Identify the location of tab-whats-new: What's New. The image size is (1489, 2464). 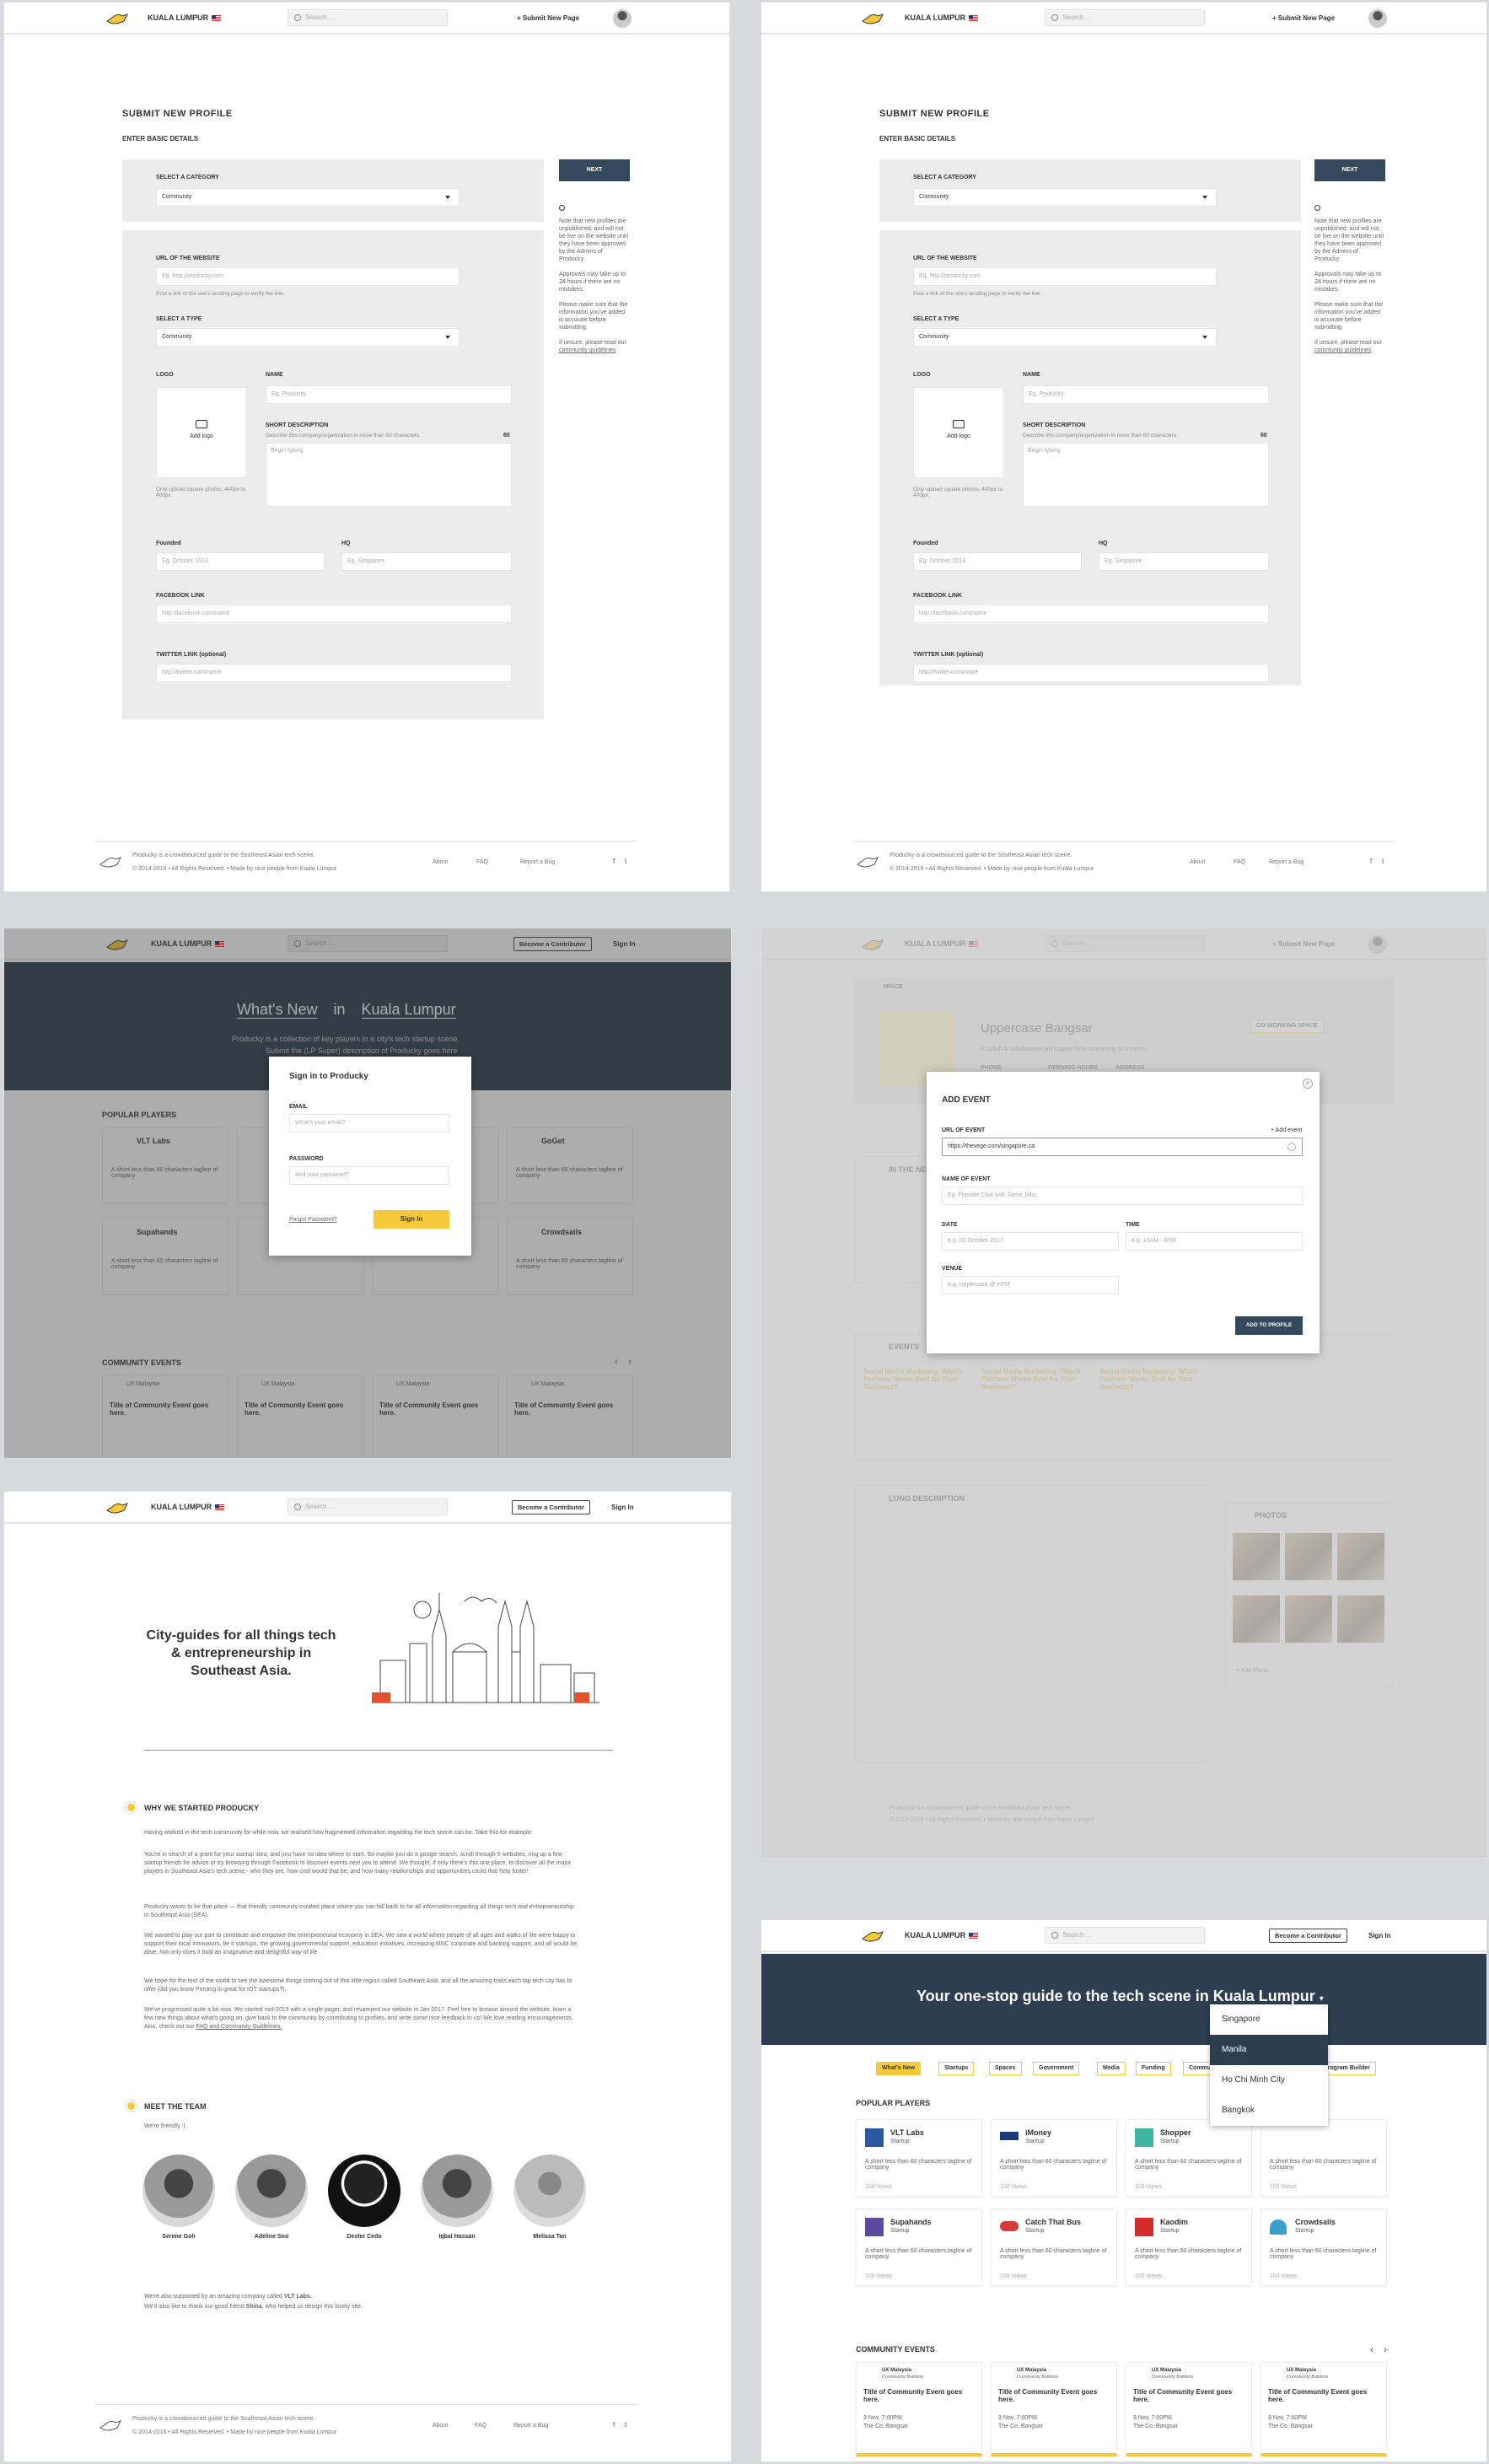
(899, 2068).